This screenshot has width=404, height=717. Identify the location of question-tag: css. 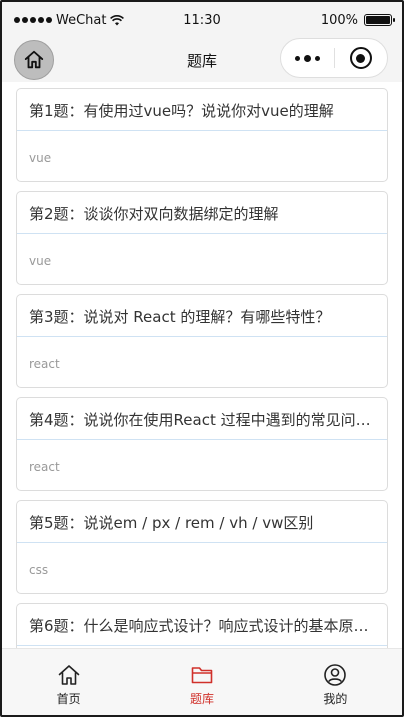
(39, 570).